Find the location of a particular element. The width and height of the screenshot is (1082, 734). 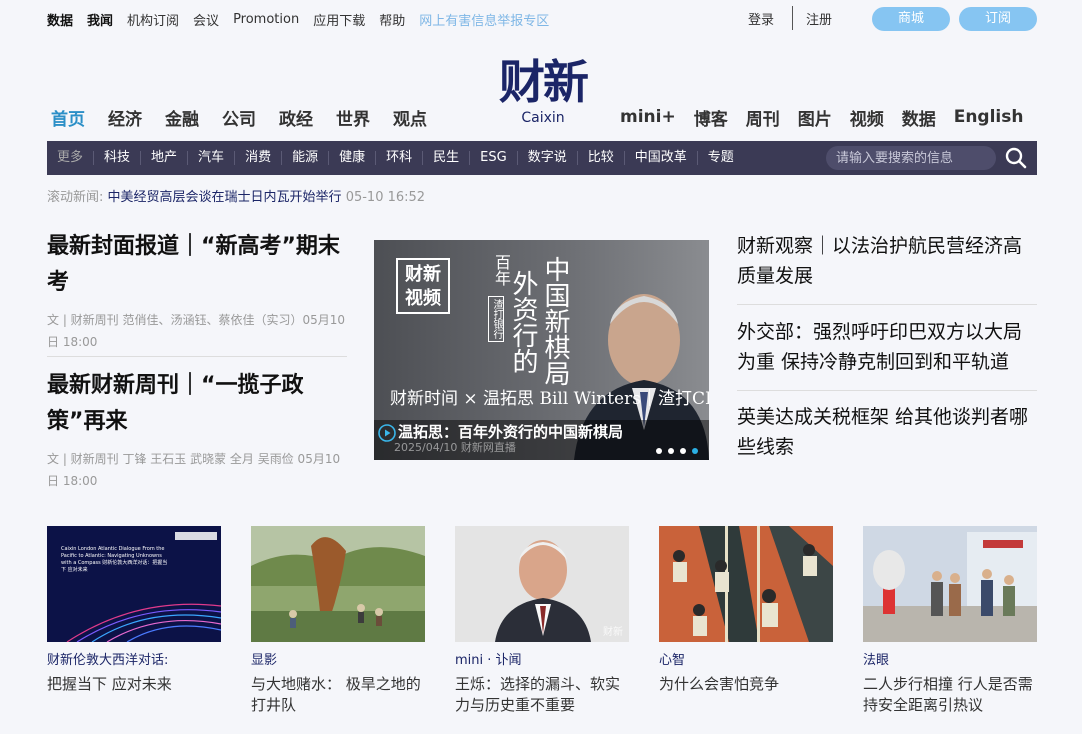

top-link-help: 帮助 is located at coordinates (392, 19).